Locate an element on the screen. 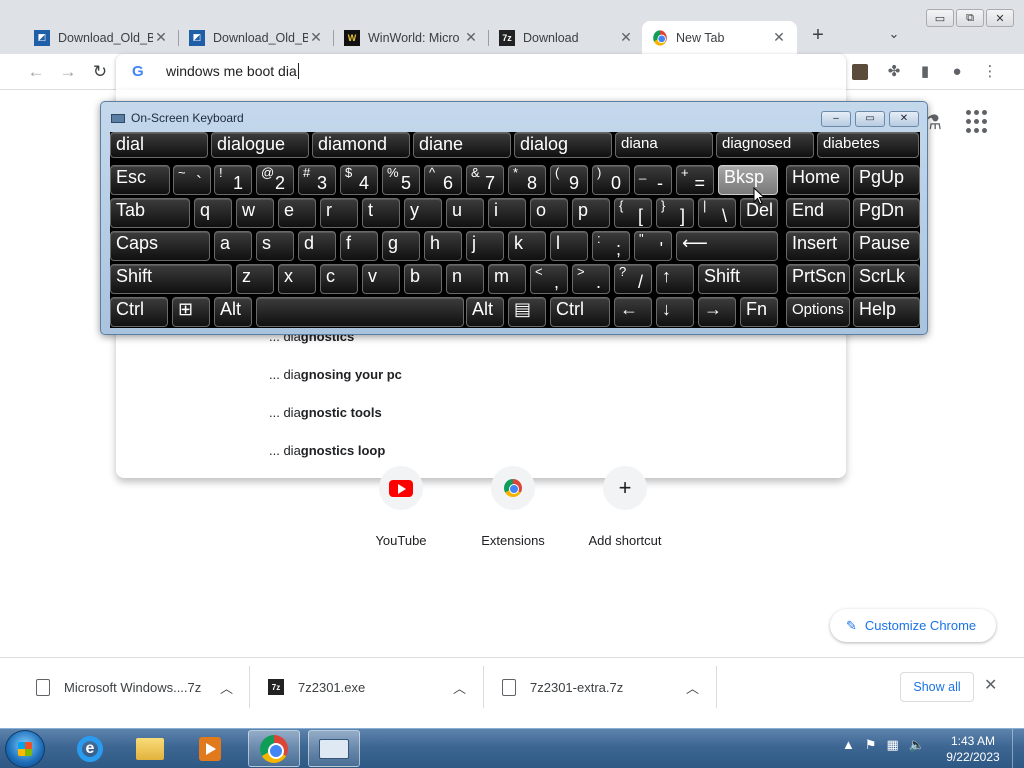 This screenshot has height=768, width=1024. key-7: & 7 is located at coordinates (485, 180).